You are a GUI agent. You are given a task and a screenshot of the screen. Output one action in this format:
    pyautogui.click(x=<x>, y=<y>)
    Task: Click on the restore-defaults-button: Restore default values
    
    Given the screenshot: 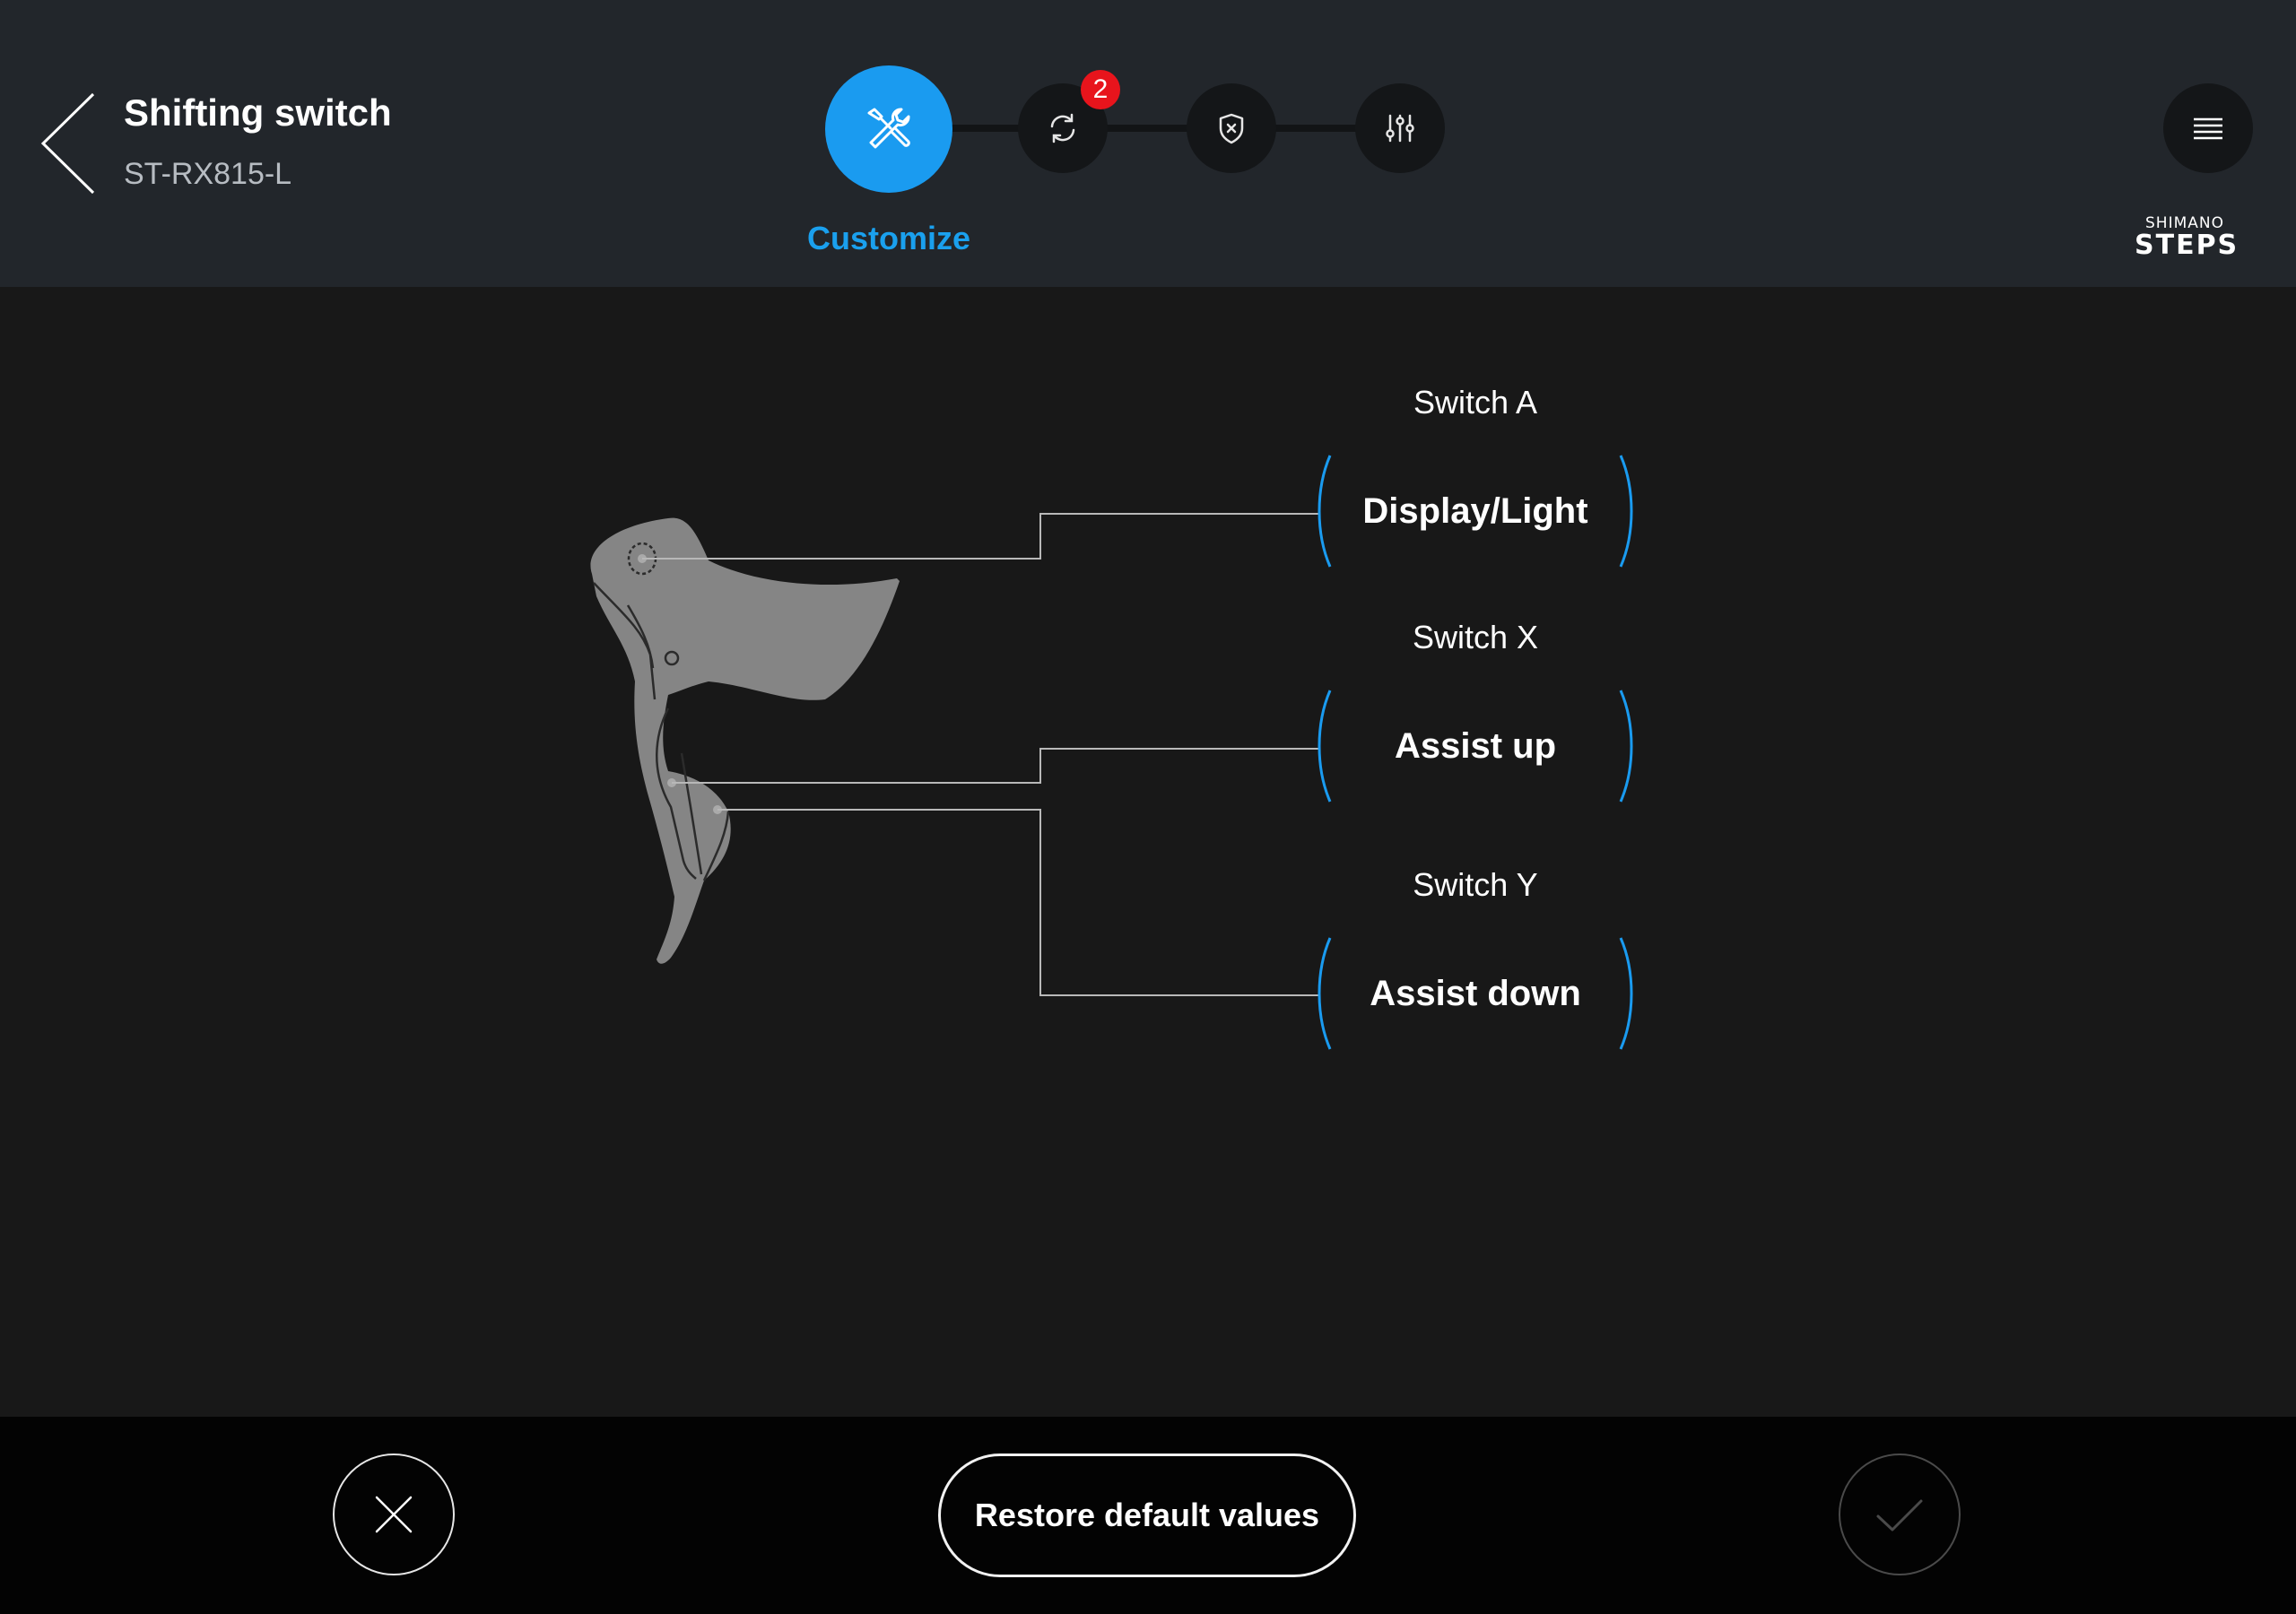 What is the action you would take?
    pyautogui.click(x=1147, y=1515)
    